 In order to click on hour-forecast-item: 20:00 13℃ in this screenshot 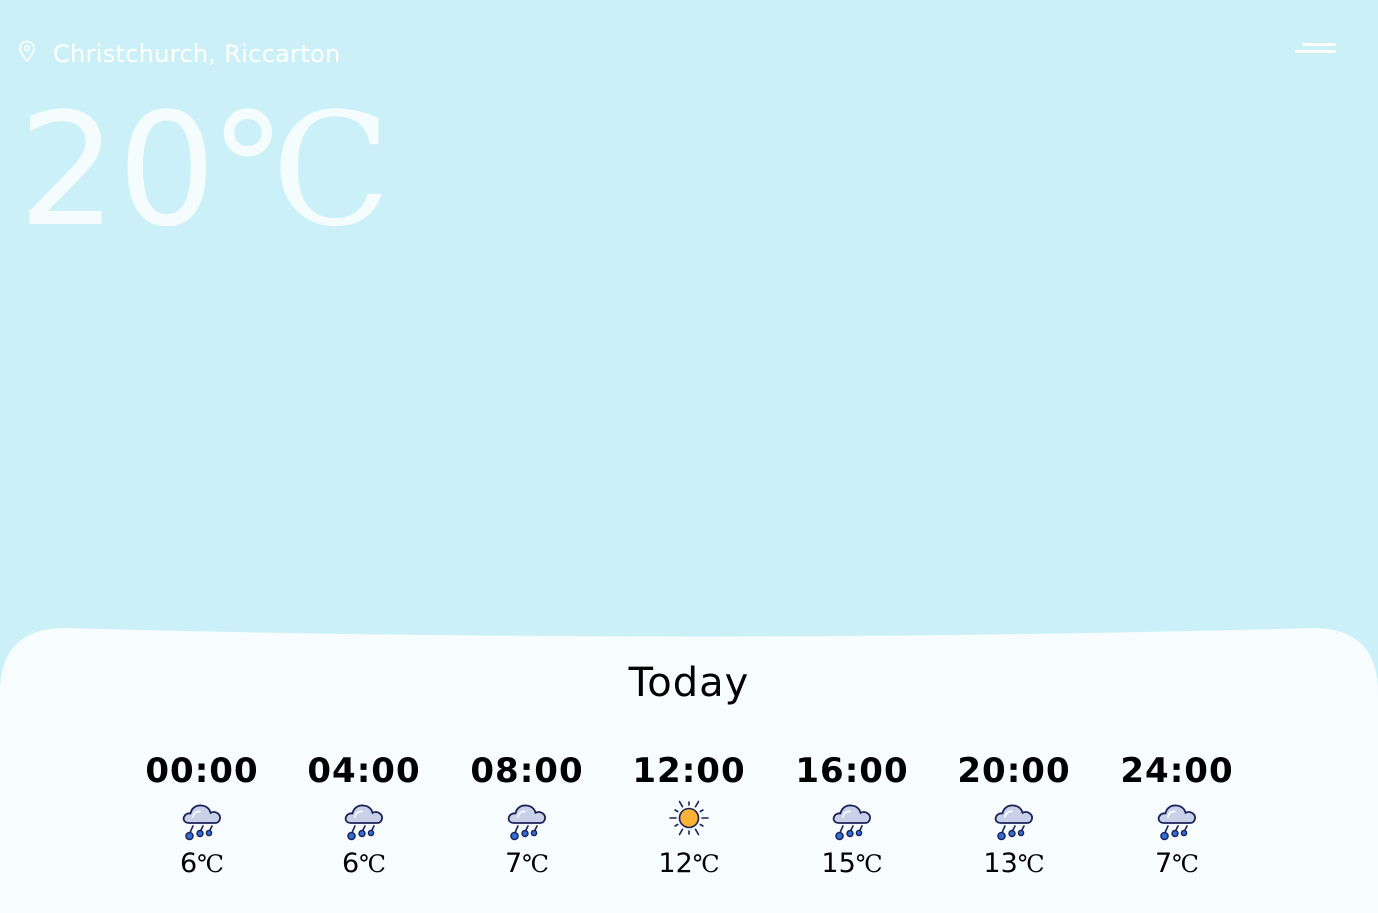, I will do `click(1014, 815)`.